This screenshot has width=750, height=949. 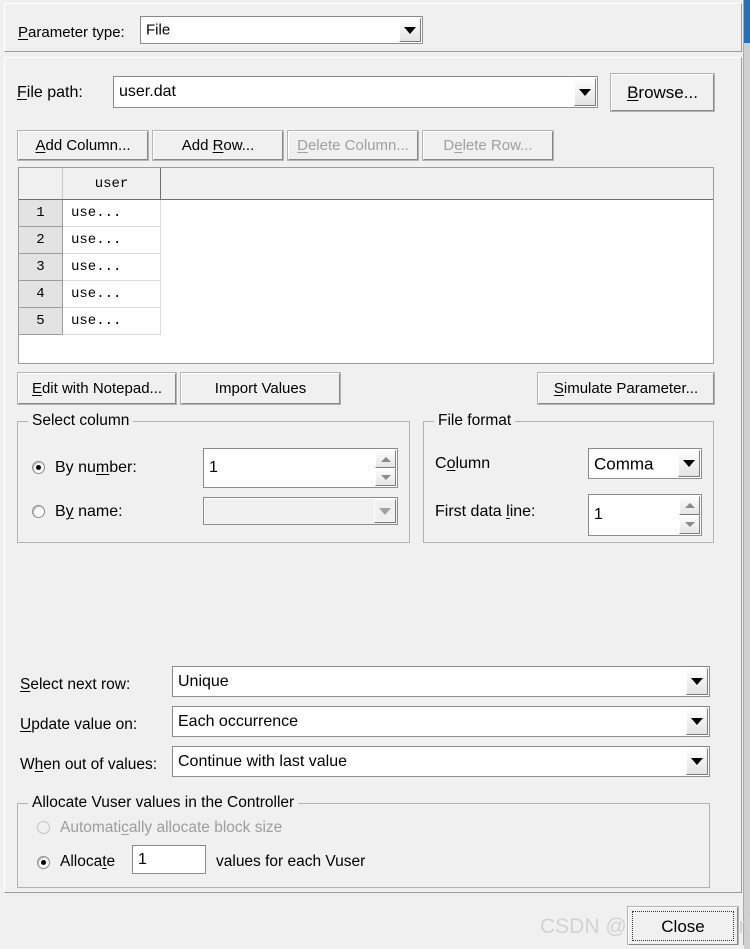 What do you see at coordinates (96, 467) in the screenshot?
I see `by-number-label: By number:` at bounding box center [96, 467].